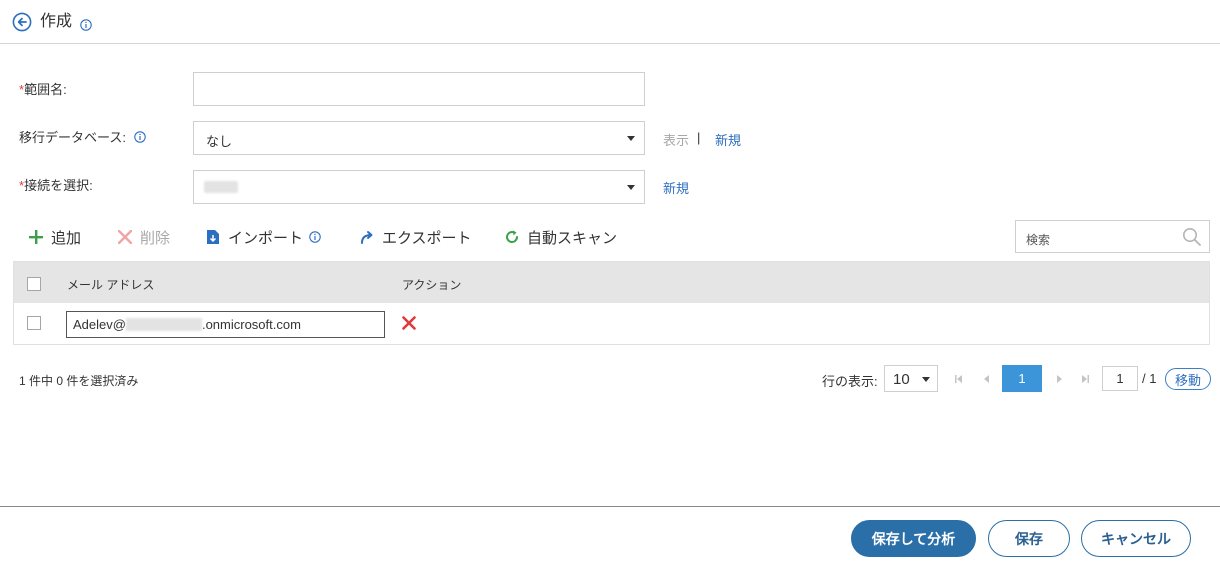 The height and width of the screenshot is (568, 1220). What do you see at coordinates (155, 238) in the screenshot?
I see `delete-button-label: 削除` at bounding box center [155, 238].